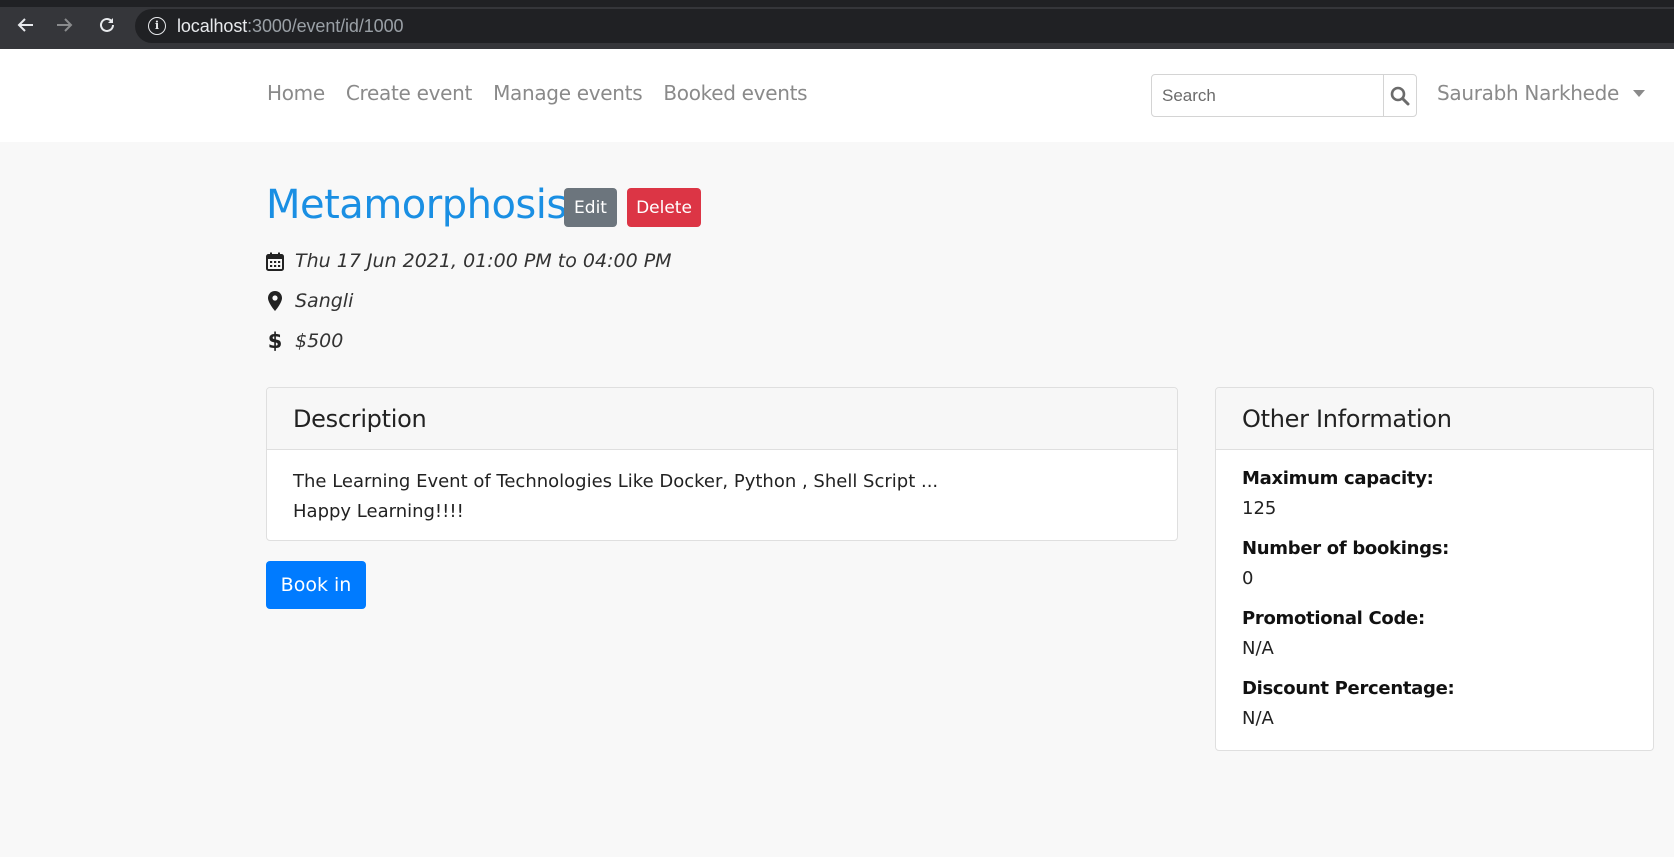  Describe the element at coordinates (64, 25) in the screenshot. I see `arrow-right-icon` at that location.